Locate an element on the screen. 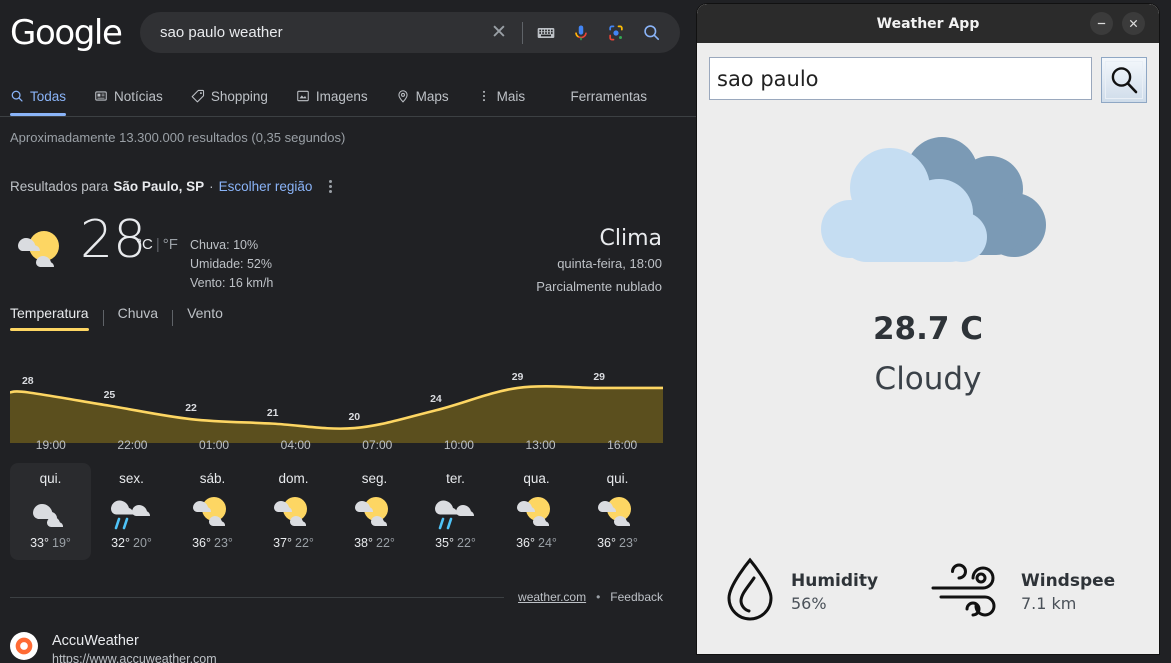  nav-tab-shopping: Shopping is located at coordinates (229, 96).